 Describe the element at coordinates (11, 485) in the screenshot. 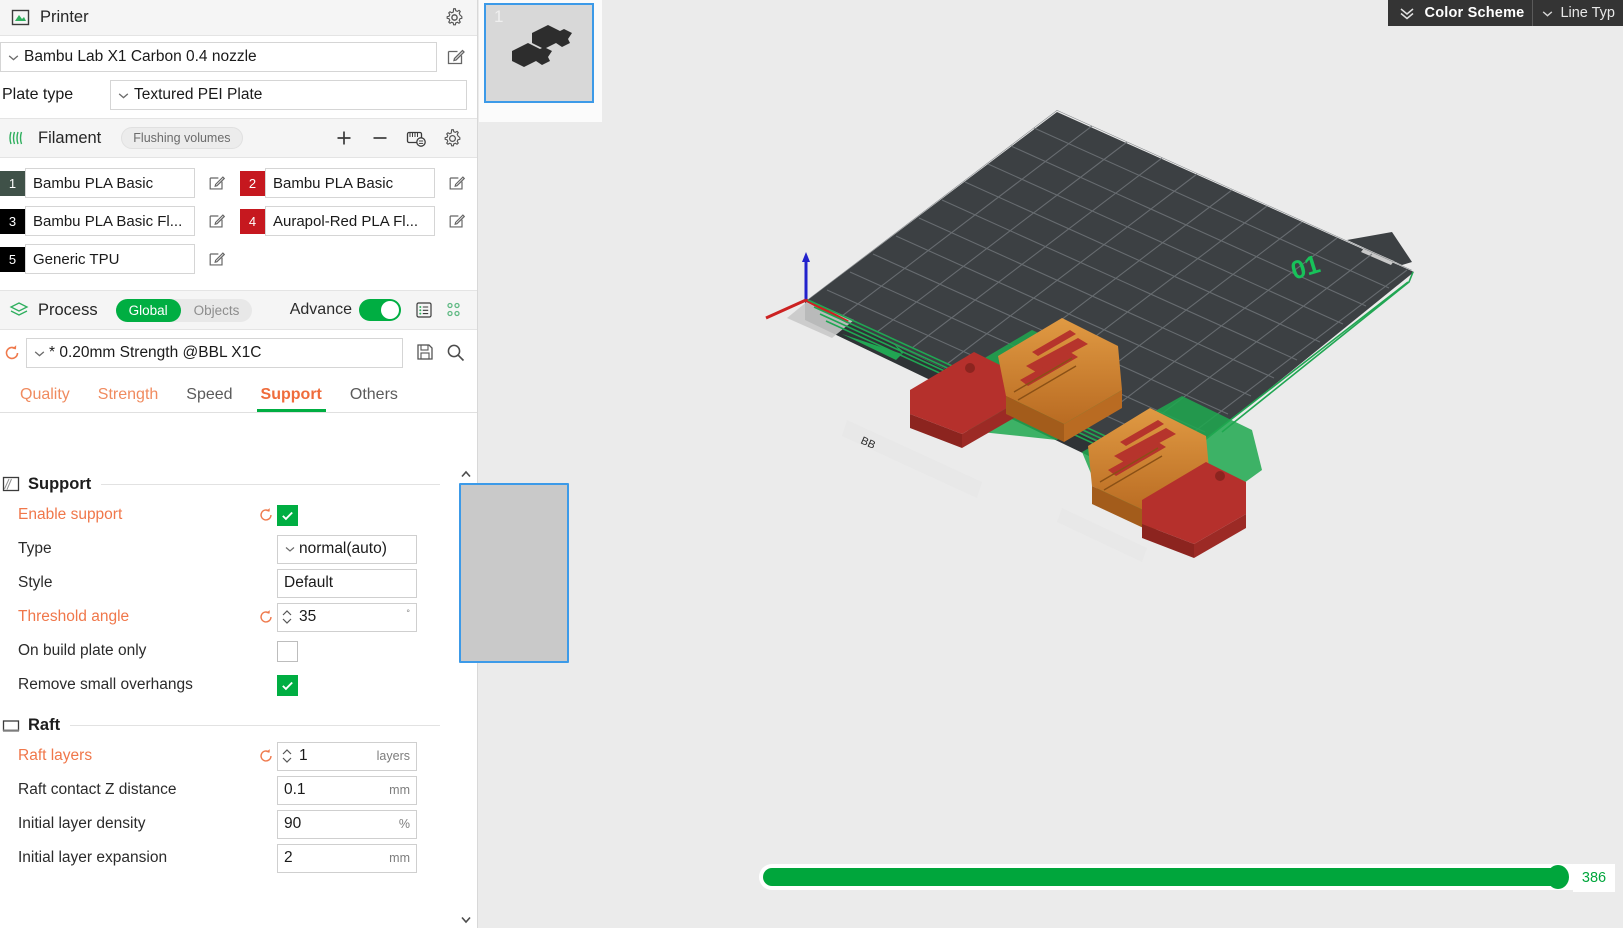

I see `support-group-icon` at that location.